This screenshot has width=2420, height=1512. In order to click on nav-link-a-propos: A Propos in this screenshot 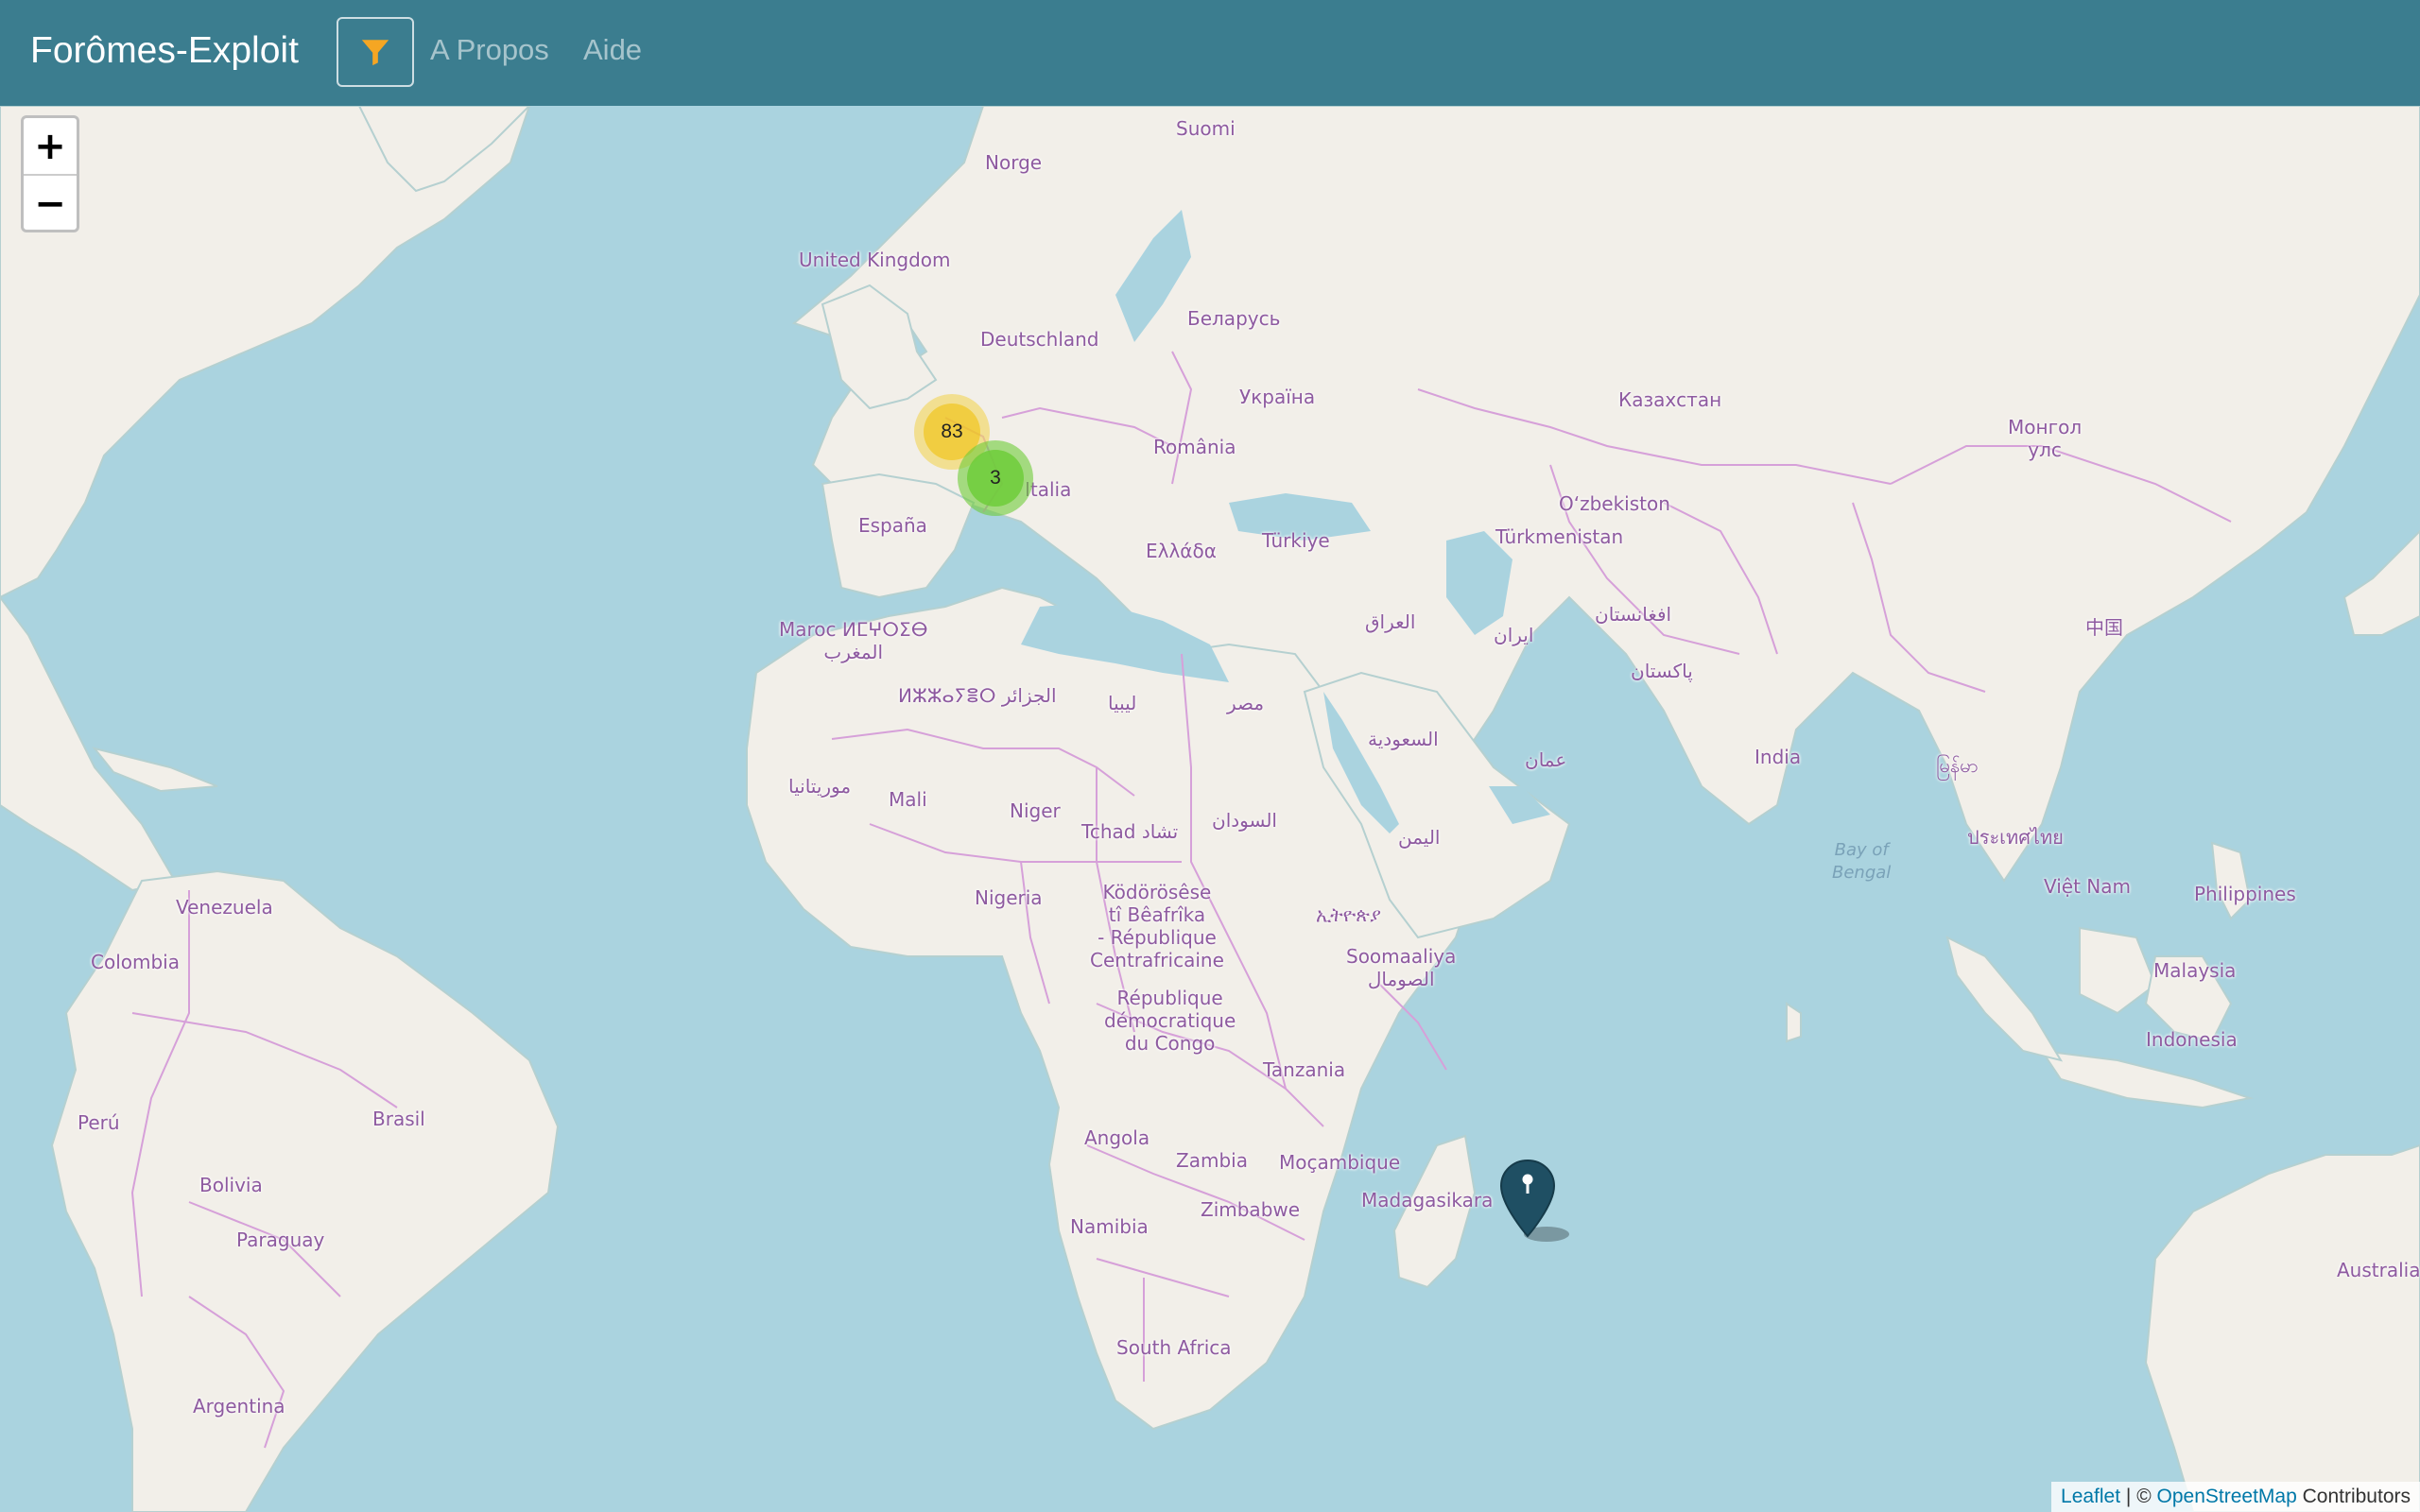, I will do `click(490, 53)`.